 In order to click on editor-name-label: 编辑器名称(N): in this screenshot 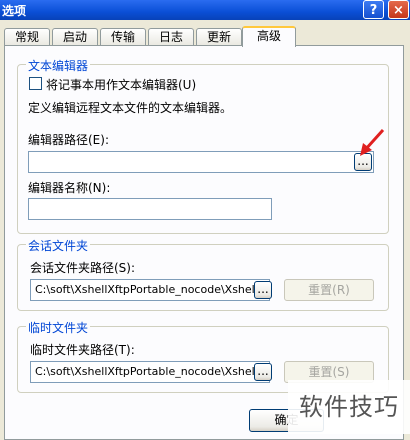, I will do `click(69, 188)`.